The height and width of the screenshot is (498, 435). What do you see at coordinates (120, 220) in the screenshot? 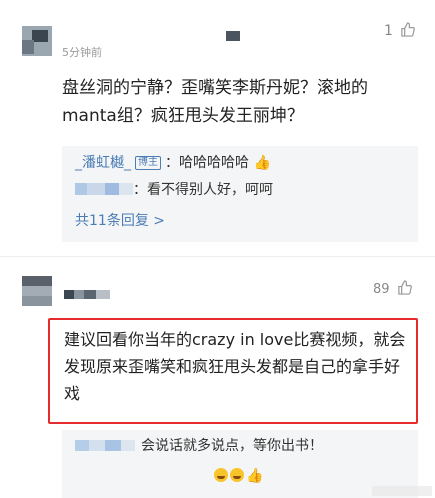
I see `more-replies-link: 共11条回复 >` at bounding box center [120, 220].